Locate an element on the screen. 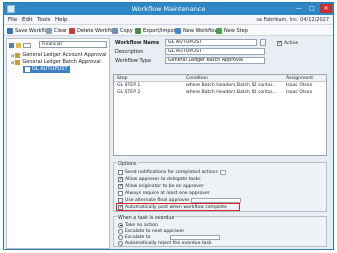 Image resolution: width=337 pixels, height=253 pixels. export-import-icon is located at coordinates (138, 31).